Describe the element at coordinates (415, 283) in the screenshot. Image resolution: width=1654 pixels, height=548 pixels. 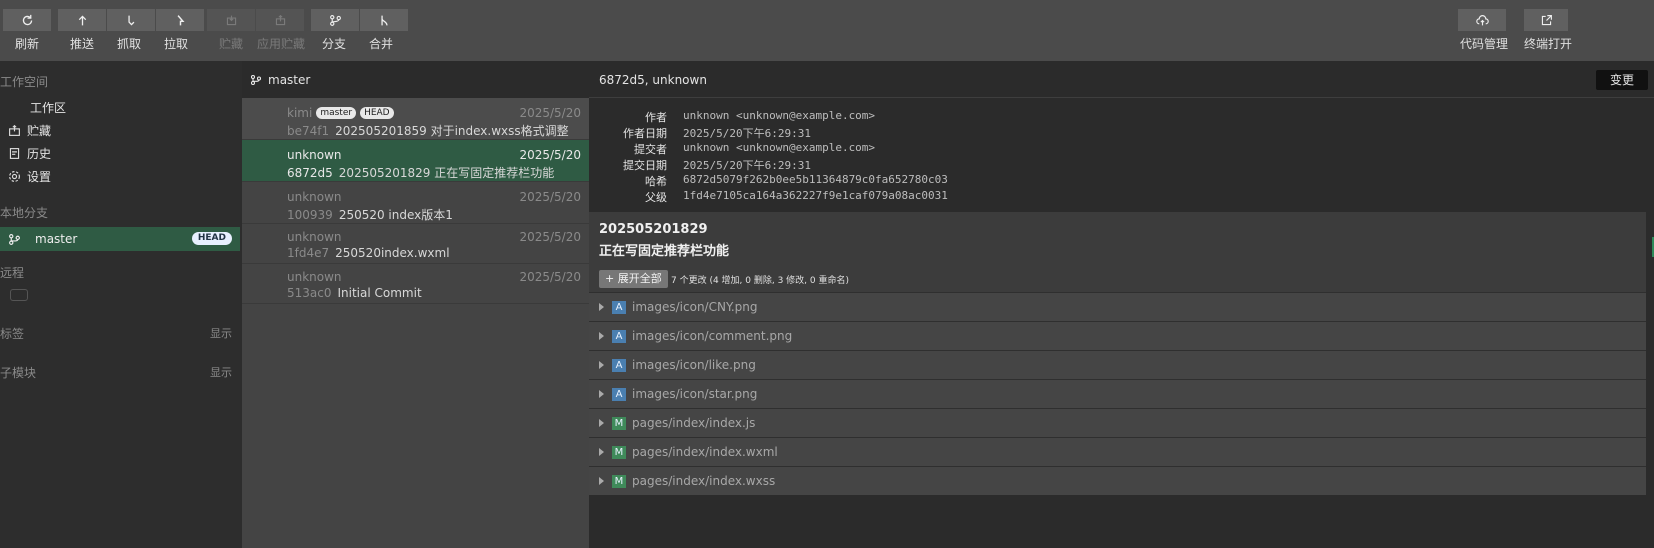
I see `commit-row: unknown 2025/5/20 513ac0 Initial Commit` at that location.